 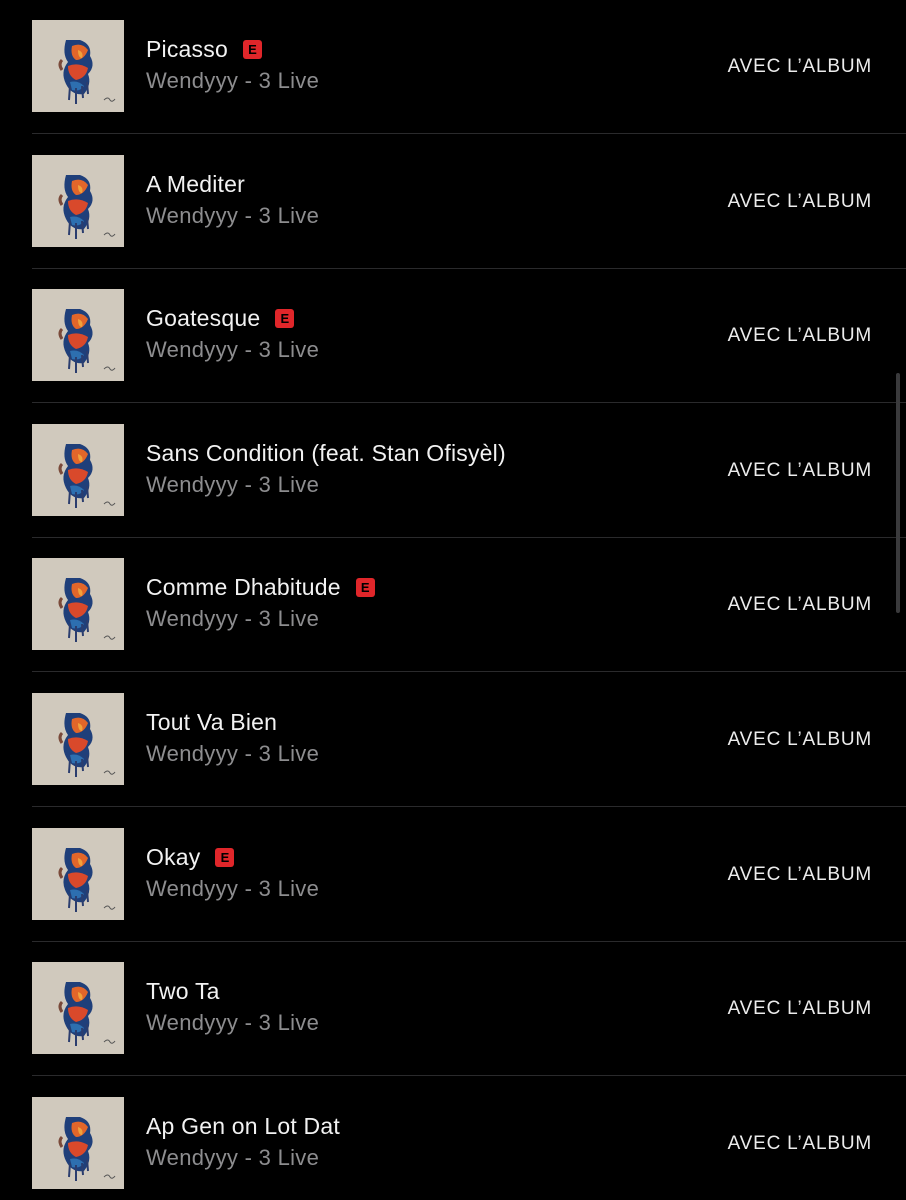 I want to click on track-title-line: Okay E, so click(x=190, y=857).